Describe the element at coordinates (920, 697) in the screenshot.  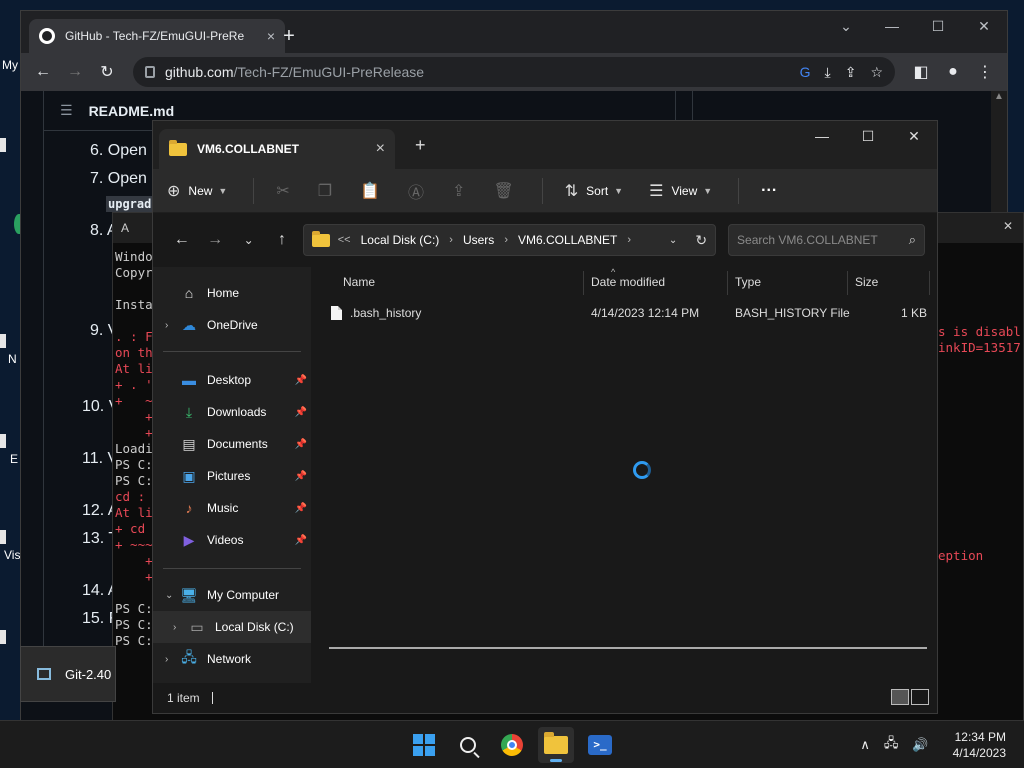
I see `tiles-view-icon` at that location.